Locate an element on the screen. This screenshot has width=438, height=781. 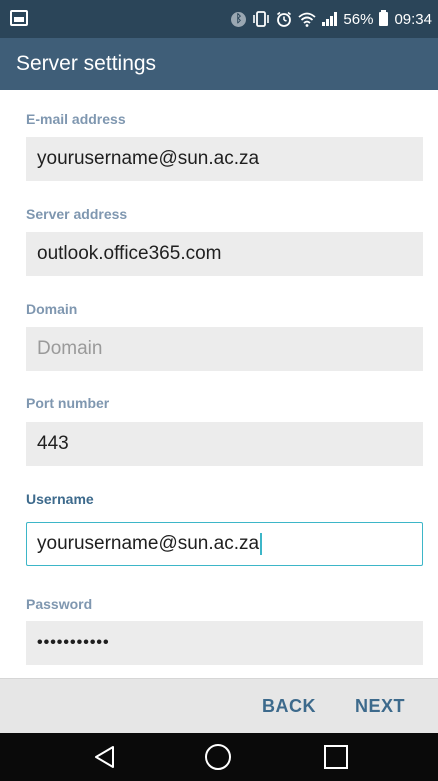
battery-percent: 56% is located at coordinates (358, 19).